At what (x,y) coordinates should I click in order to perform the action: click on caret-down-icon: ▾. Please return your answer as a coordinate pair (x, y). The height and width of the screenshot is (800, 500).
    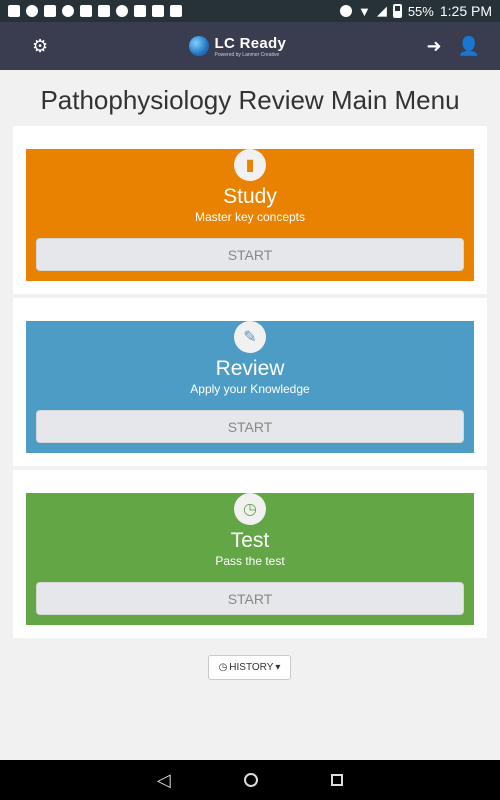
    Looking at the image, I should click on (278, 667).